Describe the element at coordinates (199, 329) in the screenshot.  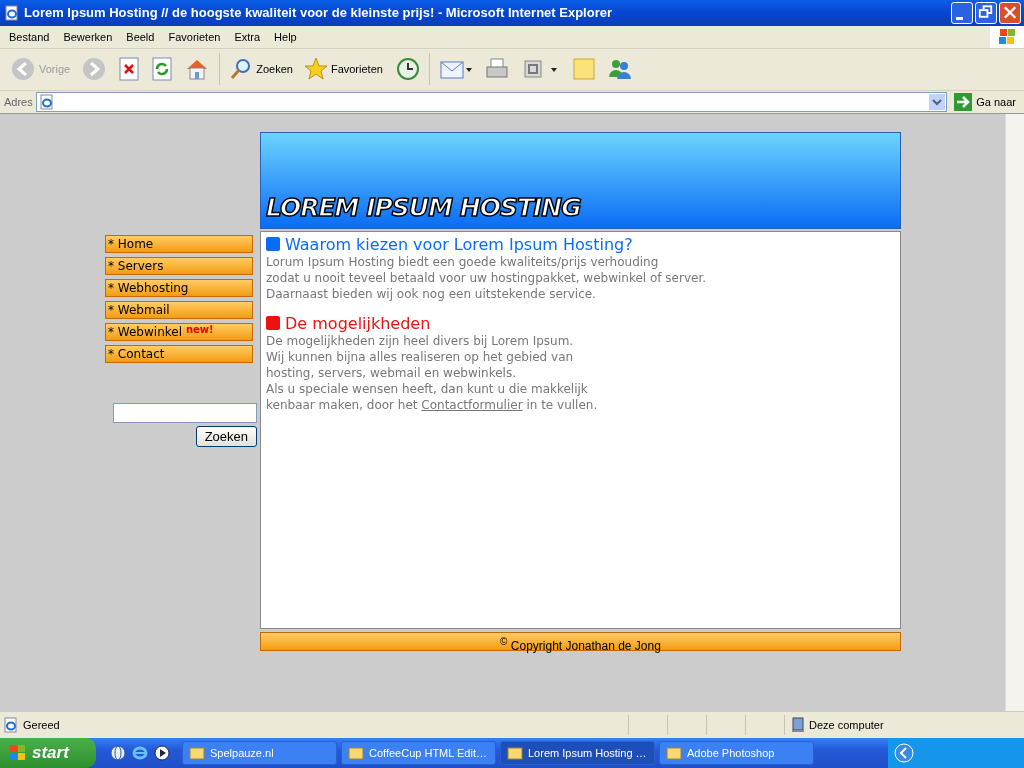
I see `new-label: new!` at that location.